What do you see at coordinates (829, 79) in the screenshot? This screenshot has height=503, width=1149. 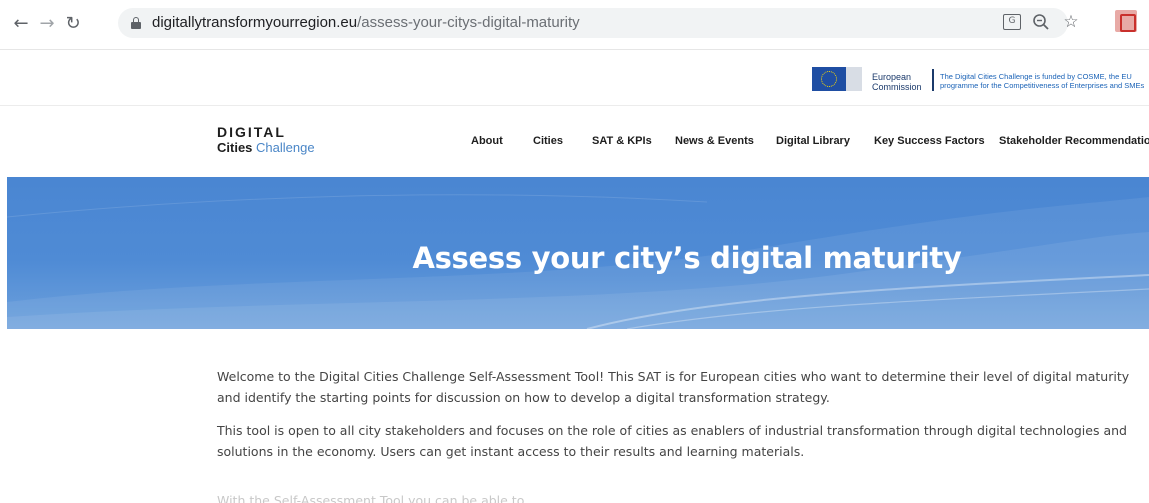 I see `eu-flag-icon` at bounding box center [829, 79].